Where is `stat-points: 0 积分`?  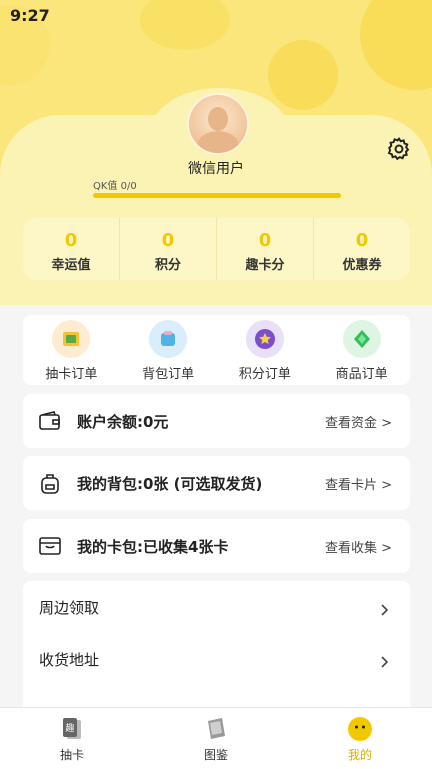
stat-points: 0 积分 is located at coordinates (168, 249).